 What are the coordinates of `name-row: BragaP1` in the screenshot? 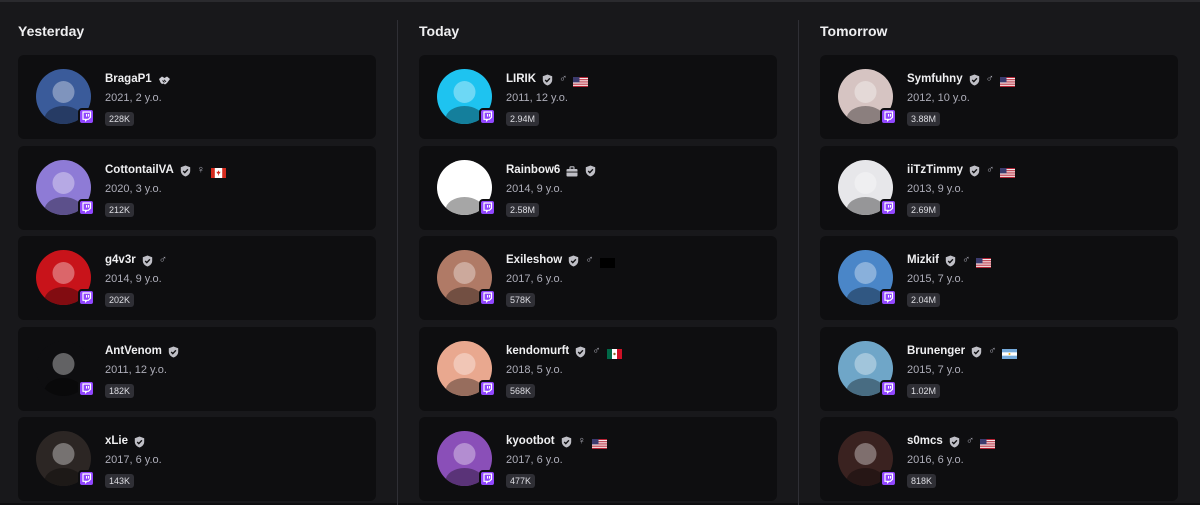 It's located at (138, 79).